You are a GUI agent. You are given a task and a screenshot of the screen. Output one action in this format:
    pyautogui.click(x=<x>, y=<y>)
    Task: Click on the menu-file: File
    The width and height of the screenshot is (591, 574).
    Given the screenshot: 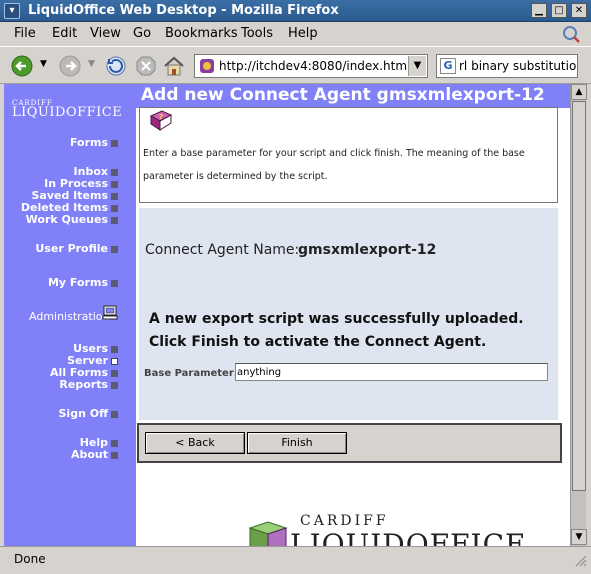 What is the action you would take?
    pyautogui.click(x=25, y=33)
    